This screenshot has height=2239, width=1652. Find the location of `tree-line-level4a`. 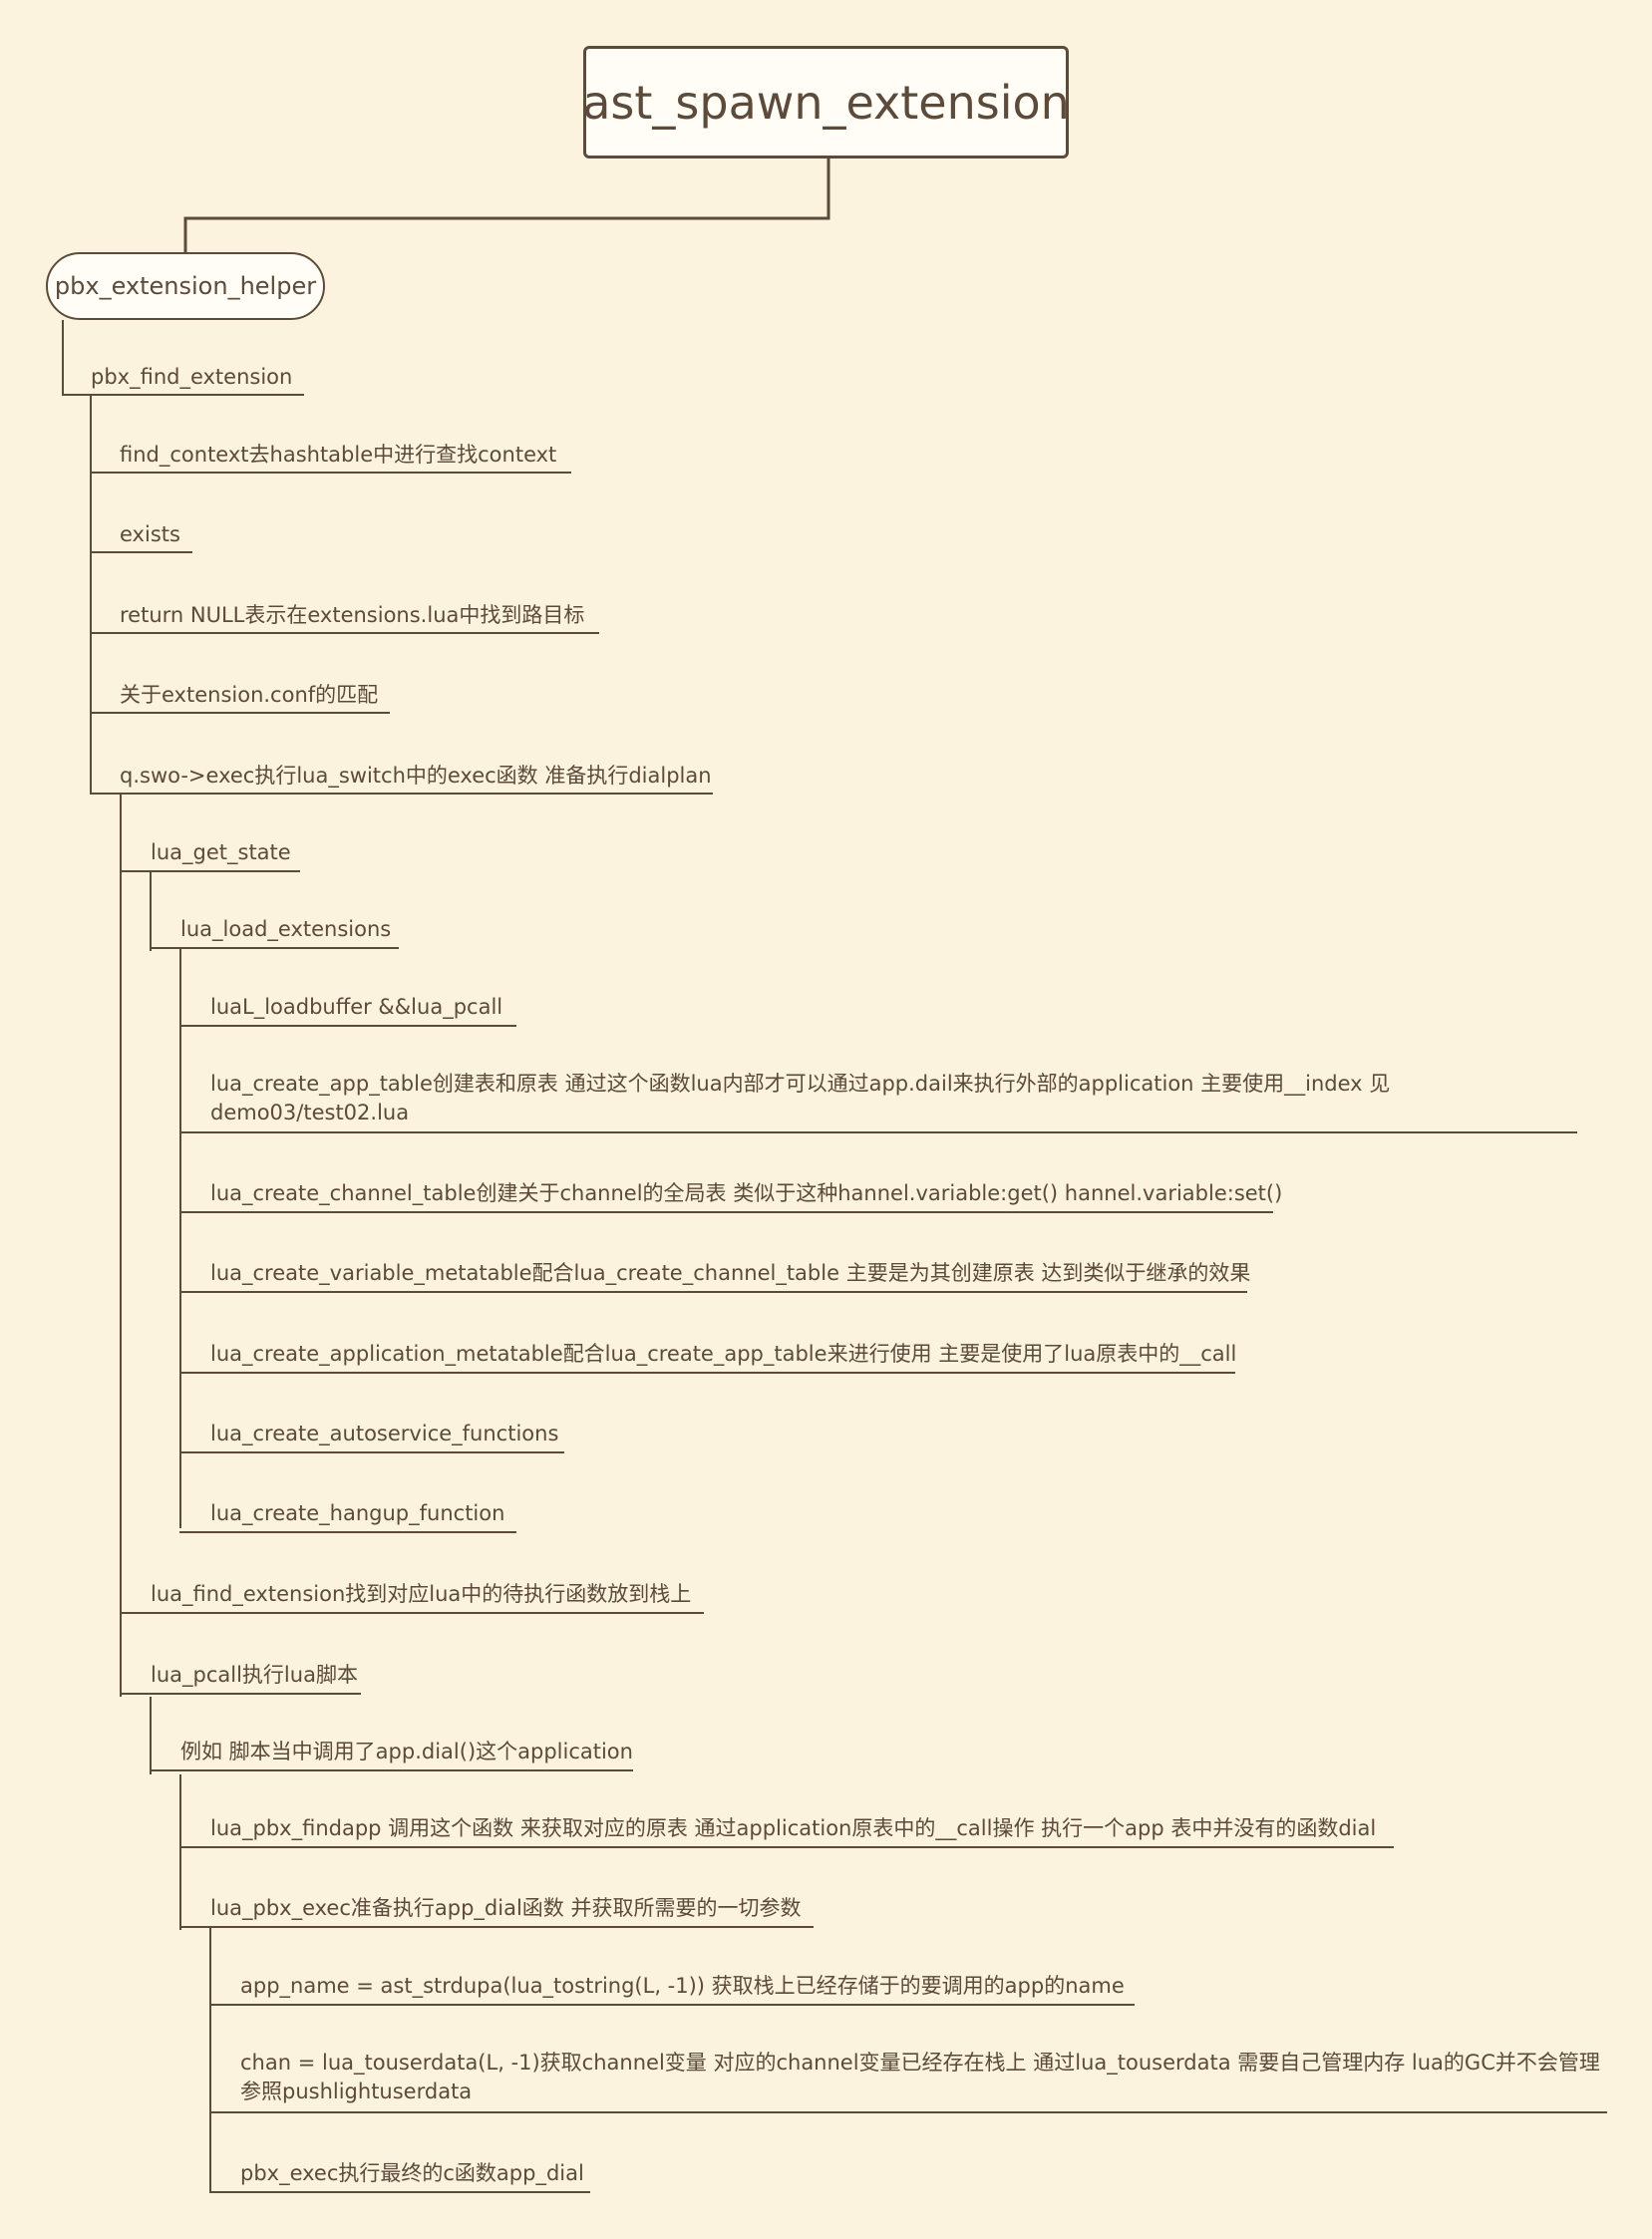

tree-line-level4a is located at coordinates (151, 911).